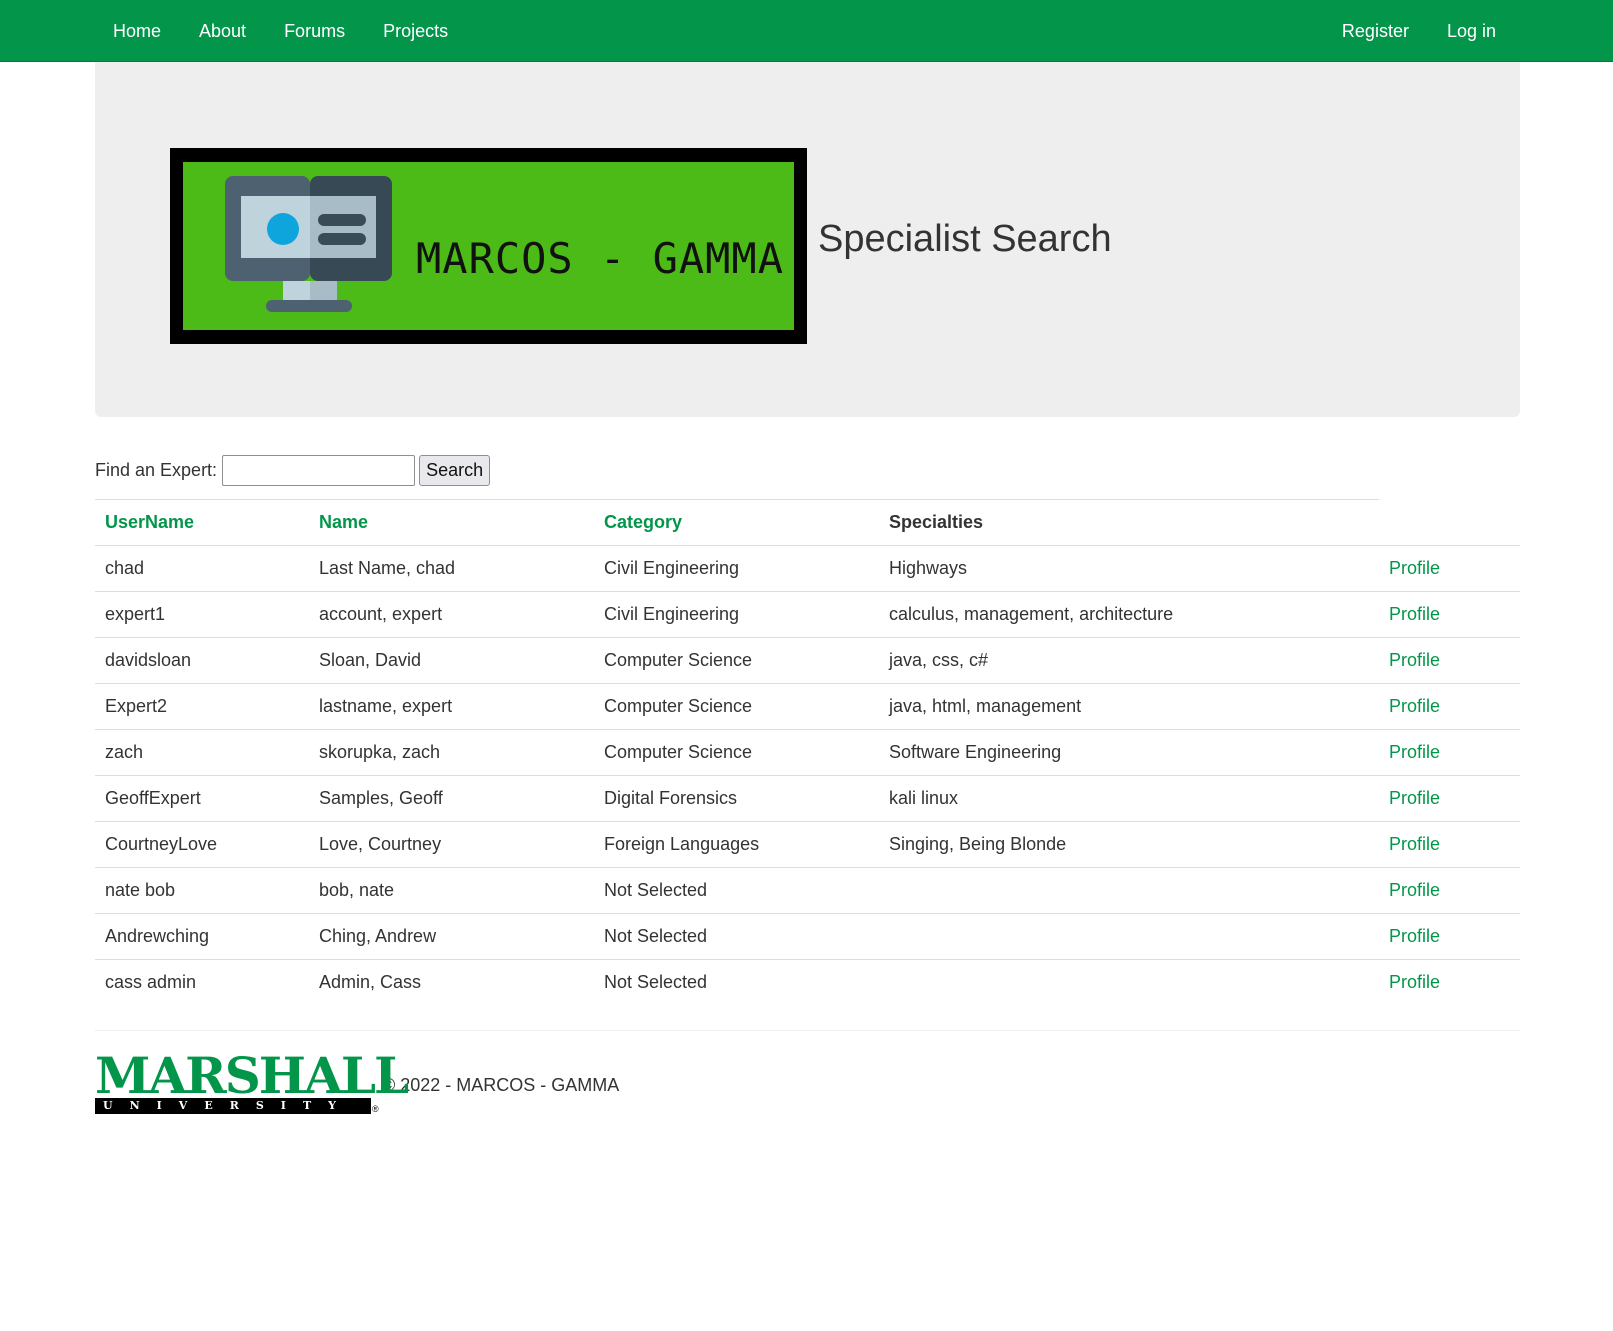  Describe the element at coordinates (451, 798) in the screenshot. I see `cell-name: Samples, Geoff` at that location.